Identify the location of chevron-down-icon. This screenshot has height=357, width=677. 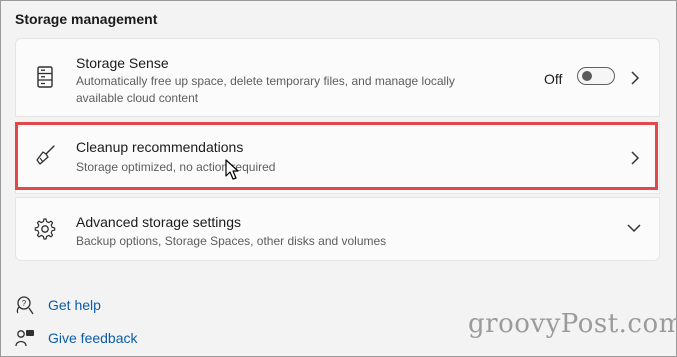
(634, 228).